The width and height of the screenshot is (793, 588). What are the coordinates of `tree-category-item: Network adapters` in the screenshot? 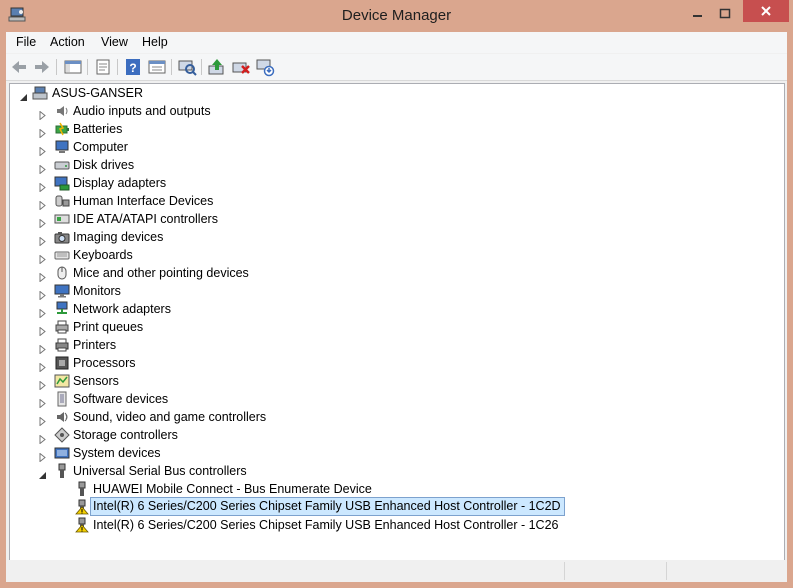 It's located at (210, 309).